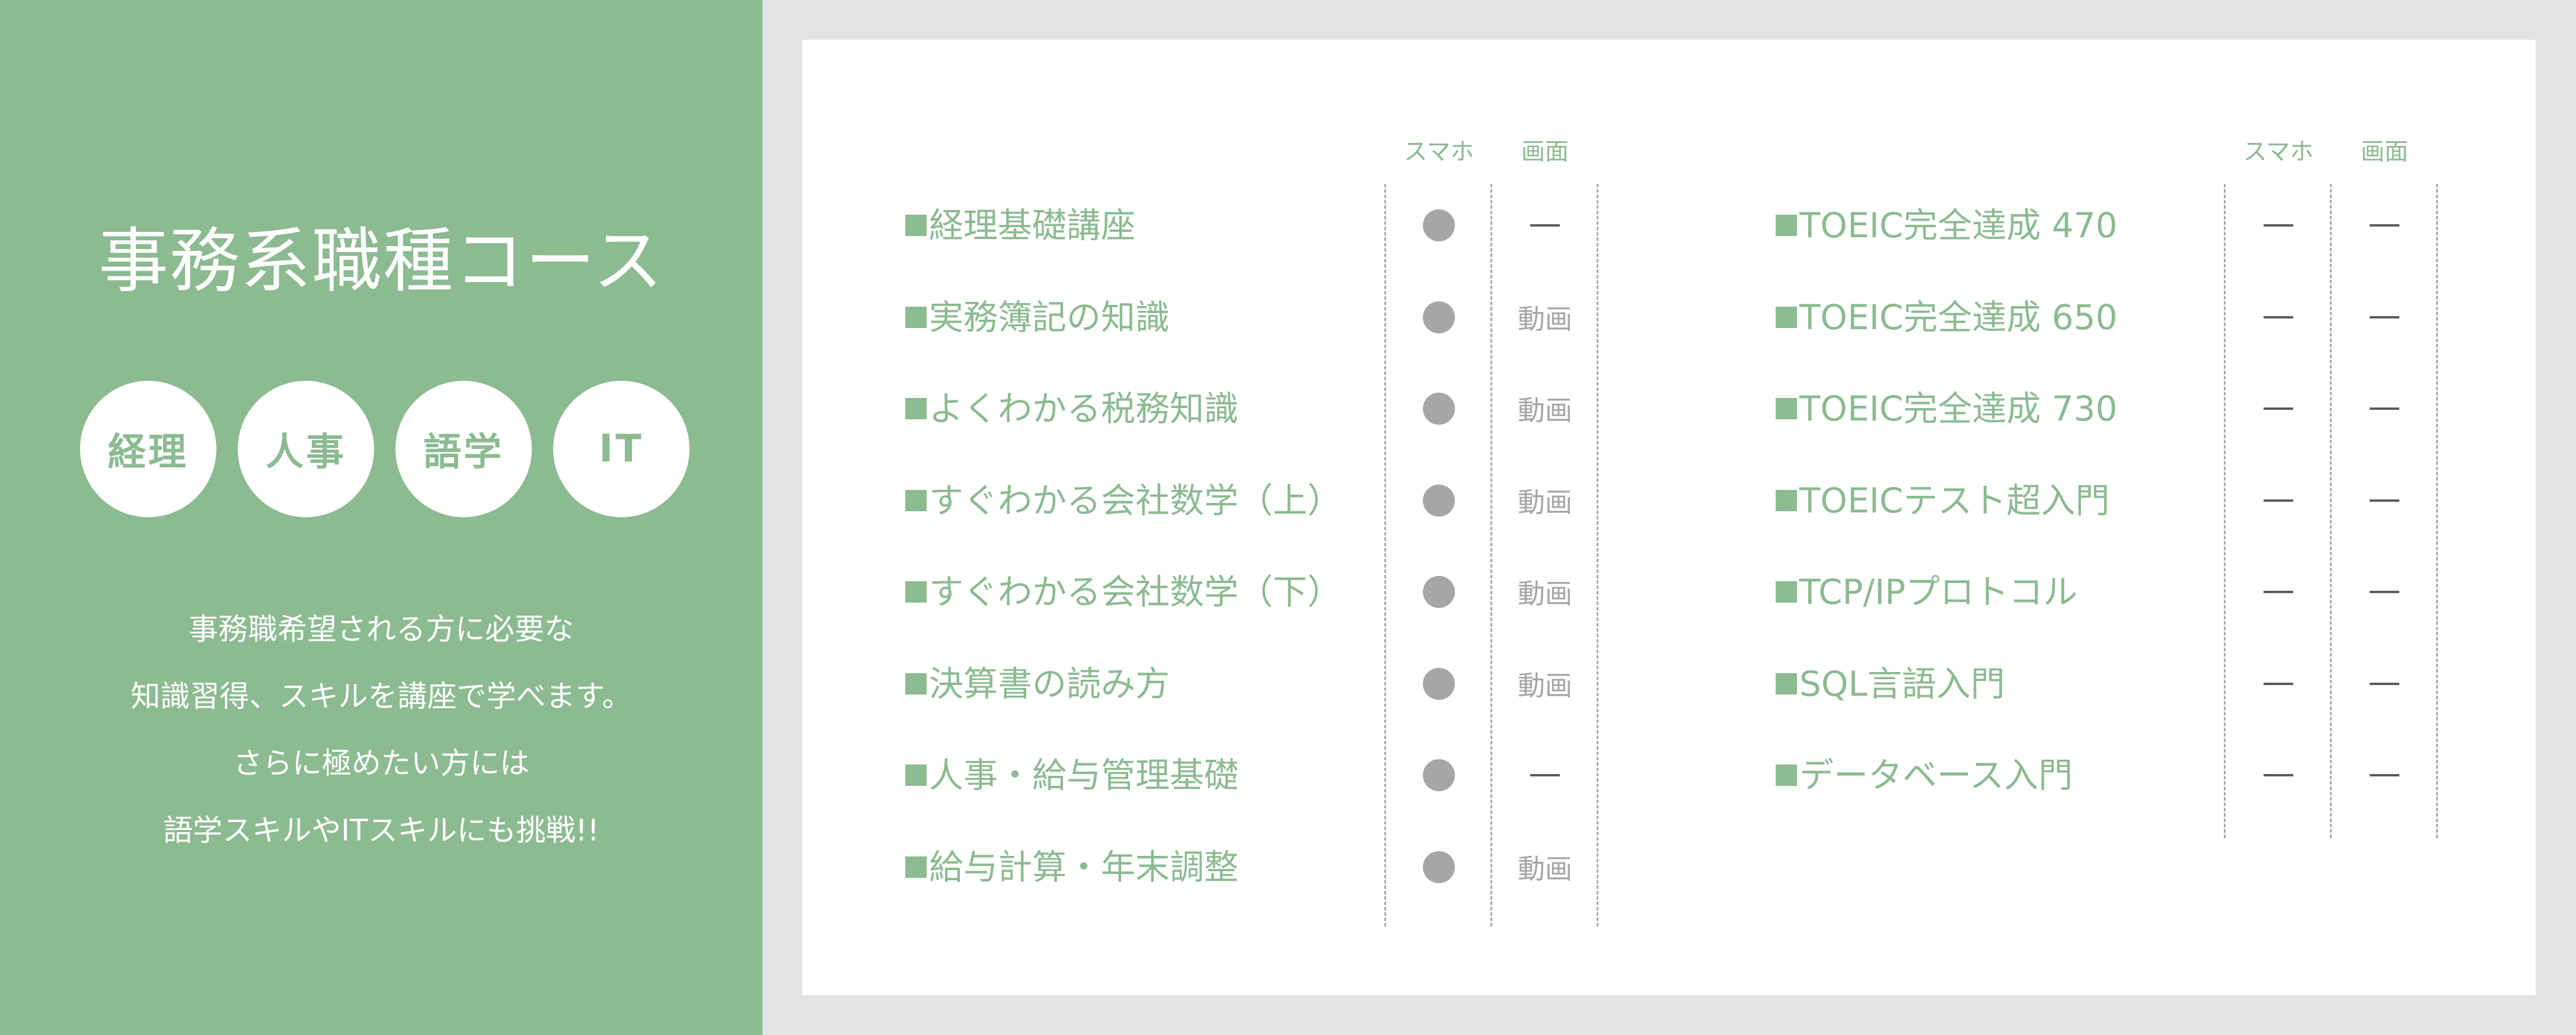 The height and width of the screenshot is (1035, 2576). What do you see at coordinates (1288, 867) in the screenshot?
I see `course-row: 給与計算・年末調整 動画` at bounding box center [1288, 867].